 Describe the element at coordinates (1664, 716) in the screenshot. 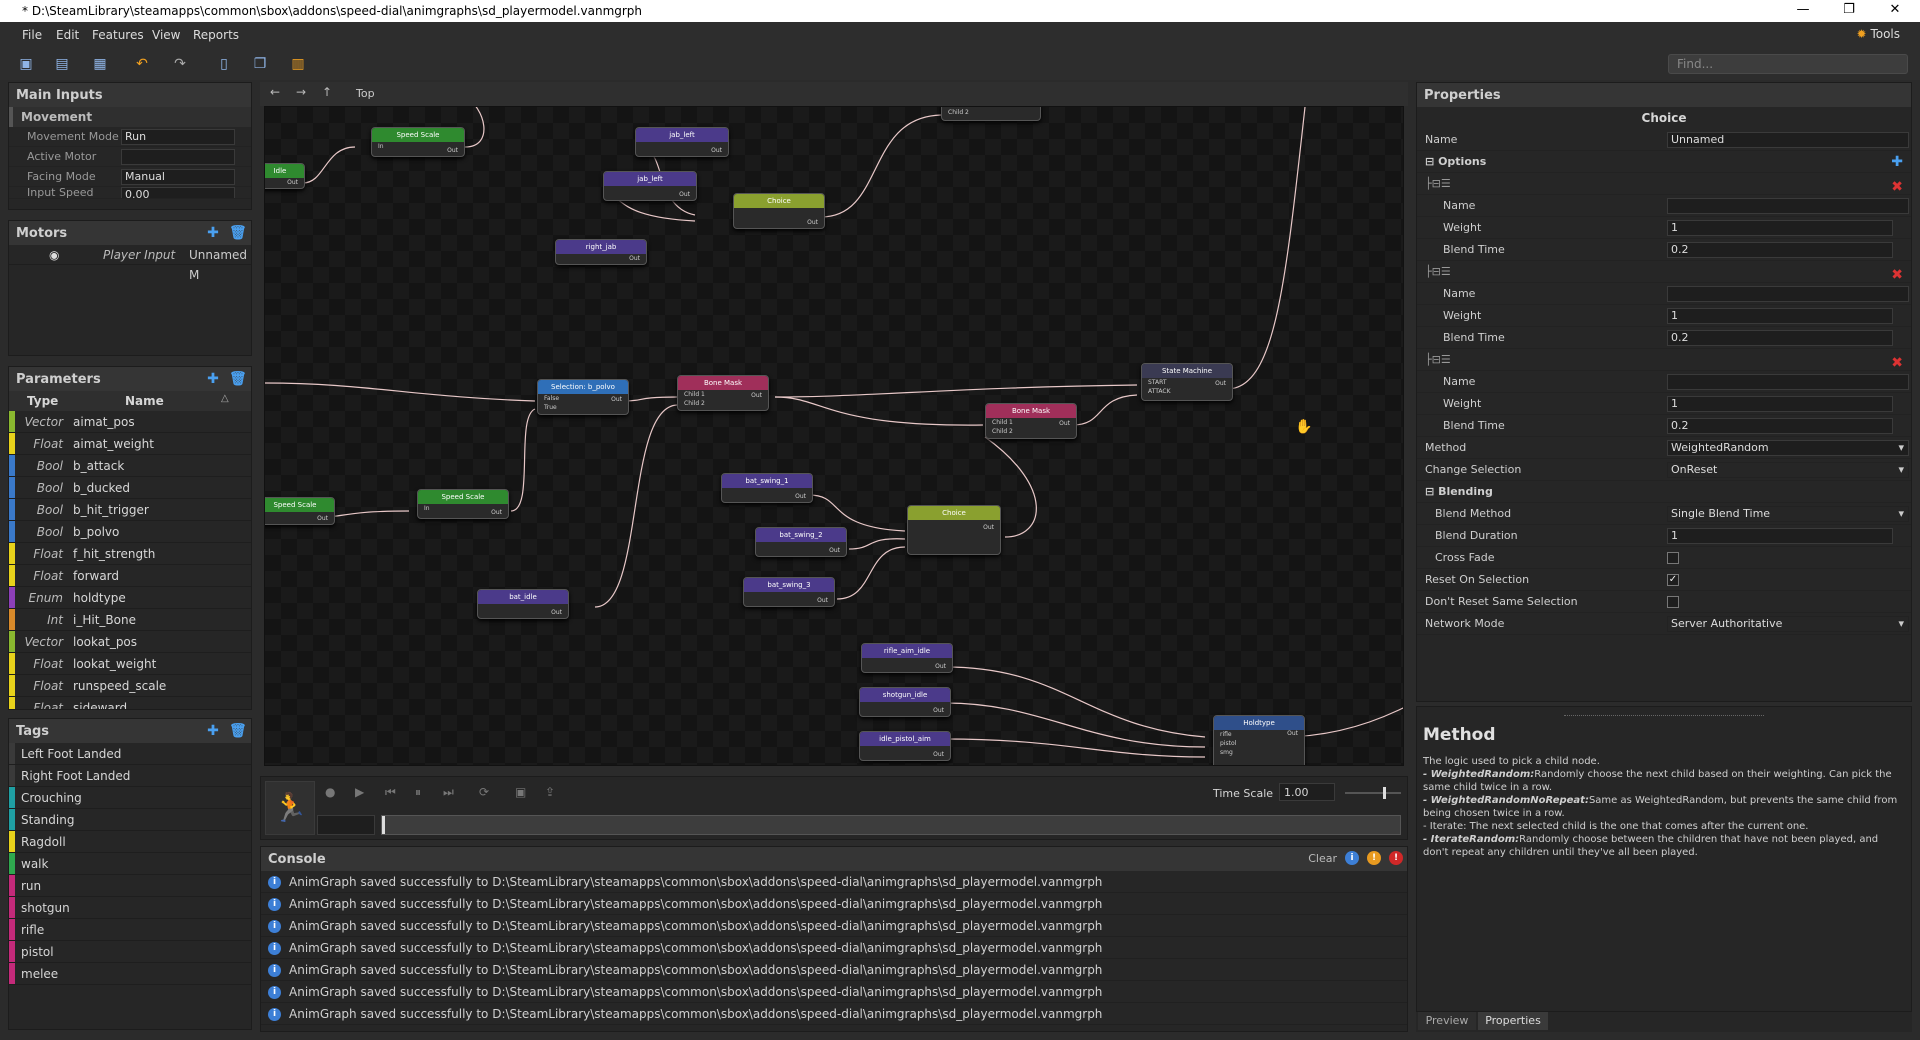

I see `splitter-handle` at that location.